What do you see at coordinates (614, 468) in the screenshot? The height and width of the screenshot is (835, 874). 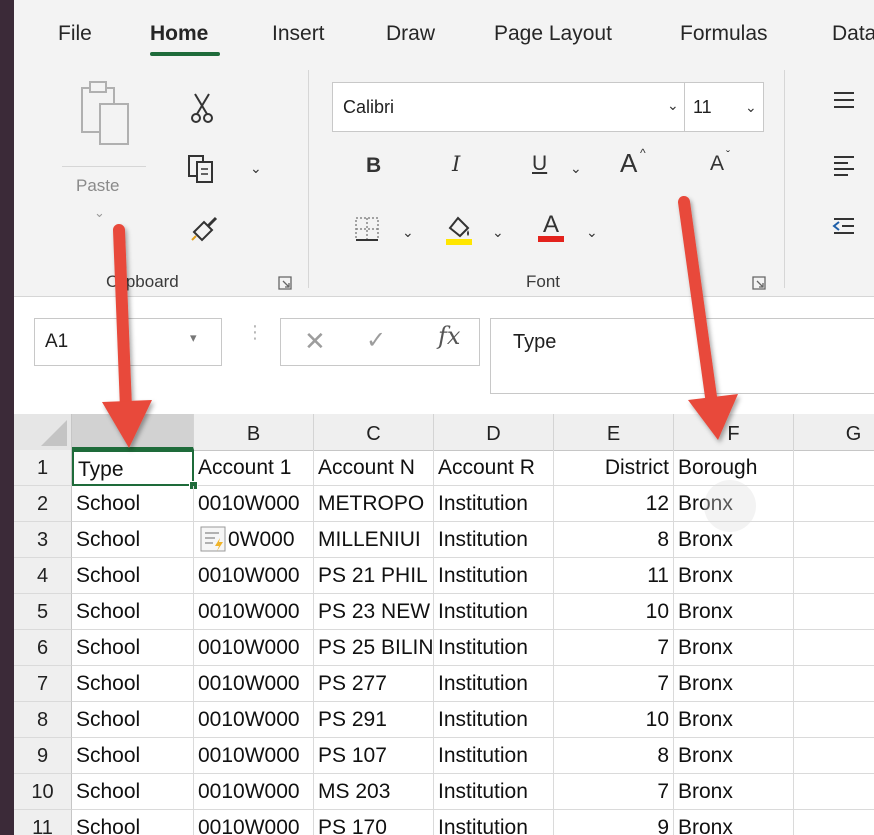 I see `cell-e1: District` at bounding box center [614, 468].